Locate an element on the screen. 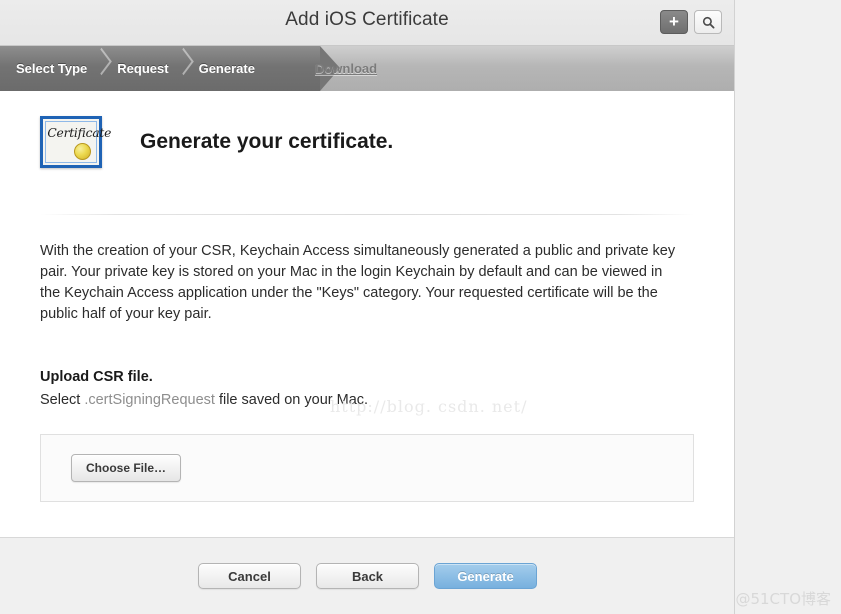  watermark-51cto: @51CTO博客 is located at coordinates (783, 599).